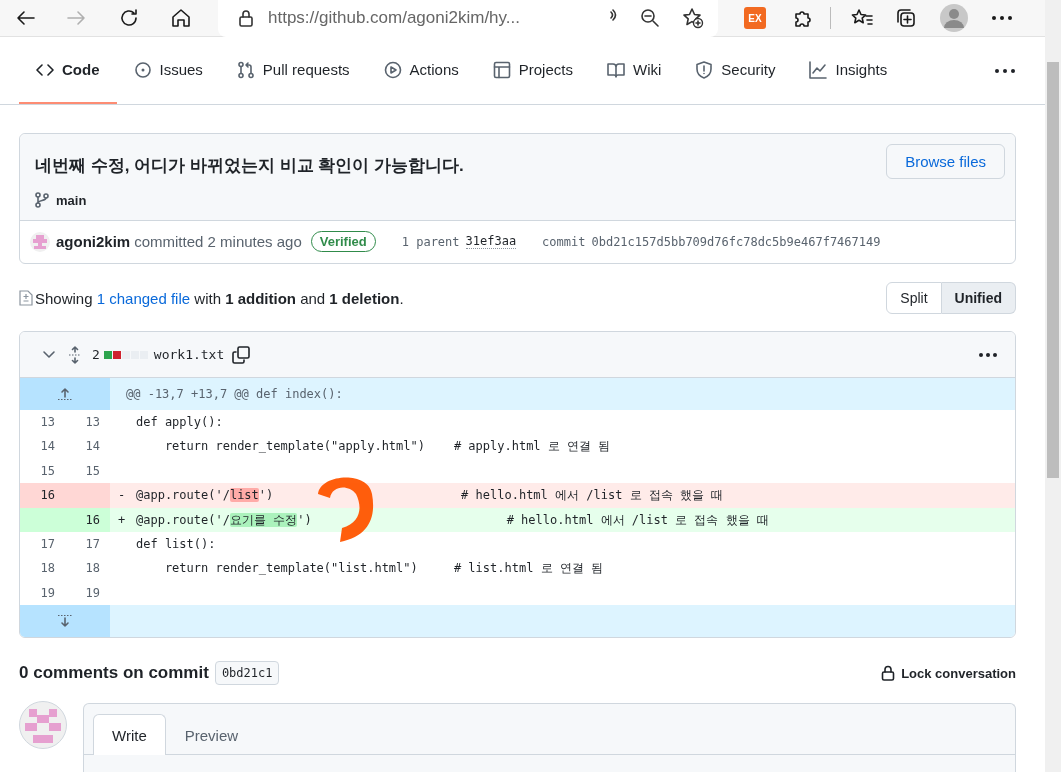  I want to click on parent-sha-link: 31ef3aa, so click(491, 241).